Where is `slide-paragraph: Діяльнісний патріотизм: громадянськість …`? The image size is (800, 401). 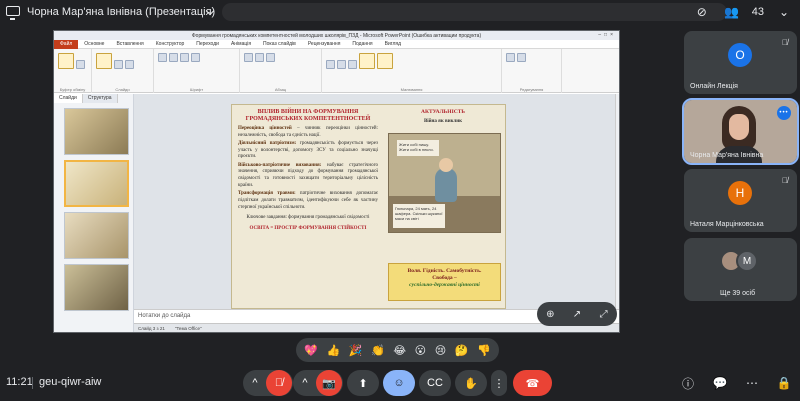 slide-paragraph: Діяльнісний патріотизм: громадянськість … is located at coordinates (308, 151).